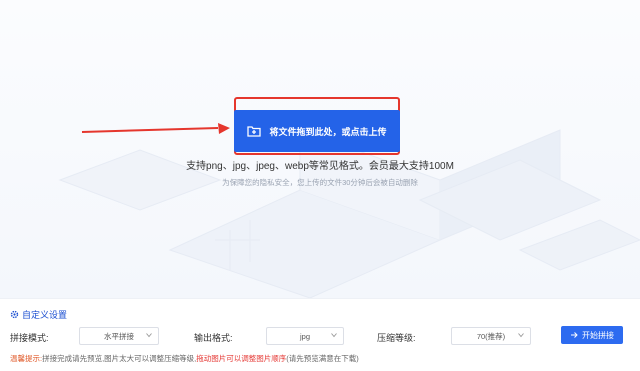 The height and width of the screenshot is (371, 640). What do you see at coordinates (320, 182) in the screenshot?
I see `privacy-notice: 为保障您的隐私安全，您上传的文件30分钟后会被自动删除` at bounding box center [320, 182].